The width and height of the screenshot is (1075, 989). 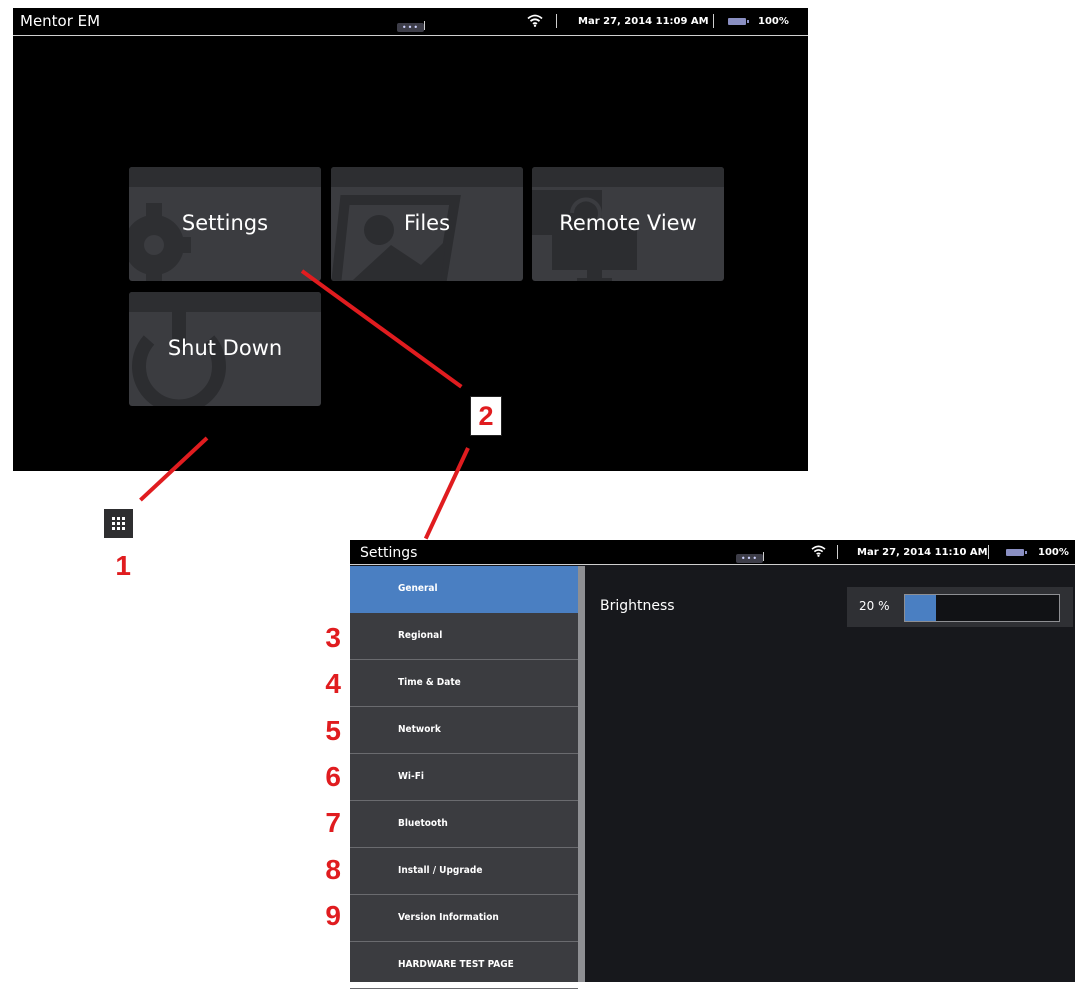 What do you see at coordinates (333, 637) in the screenshot?
I see `callout-3: 3` at bounding box center [333, 637].